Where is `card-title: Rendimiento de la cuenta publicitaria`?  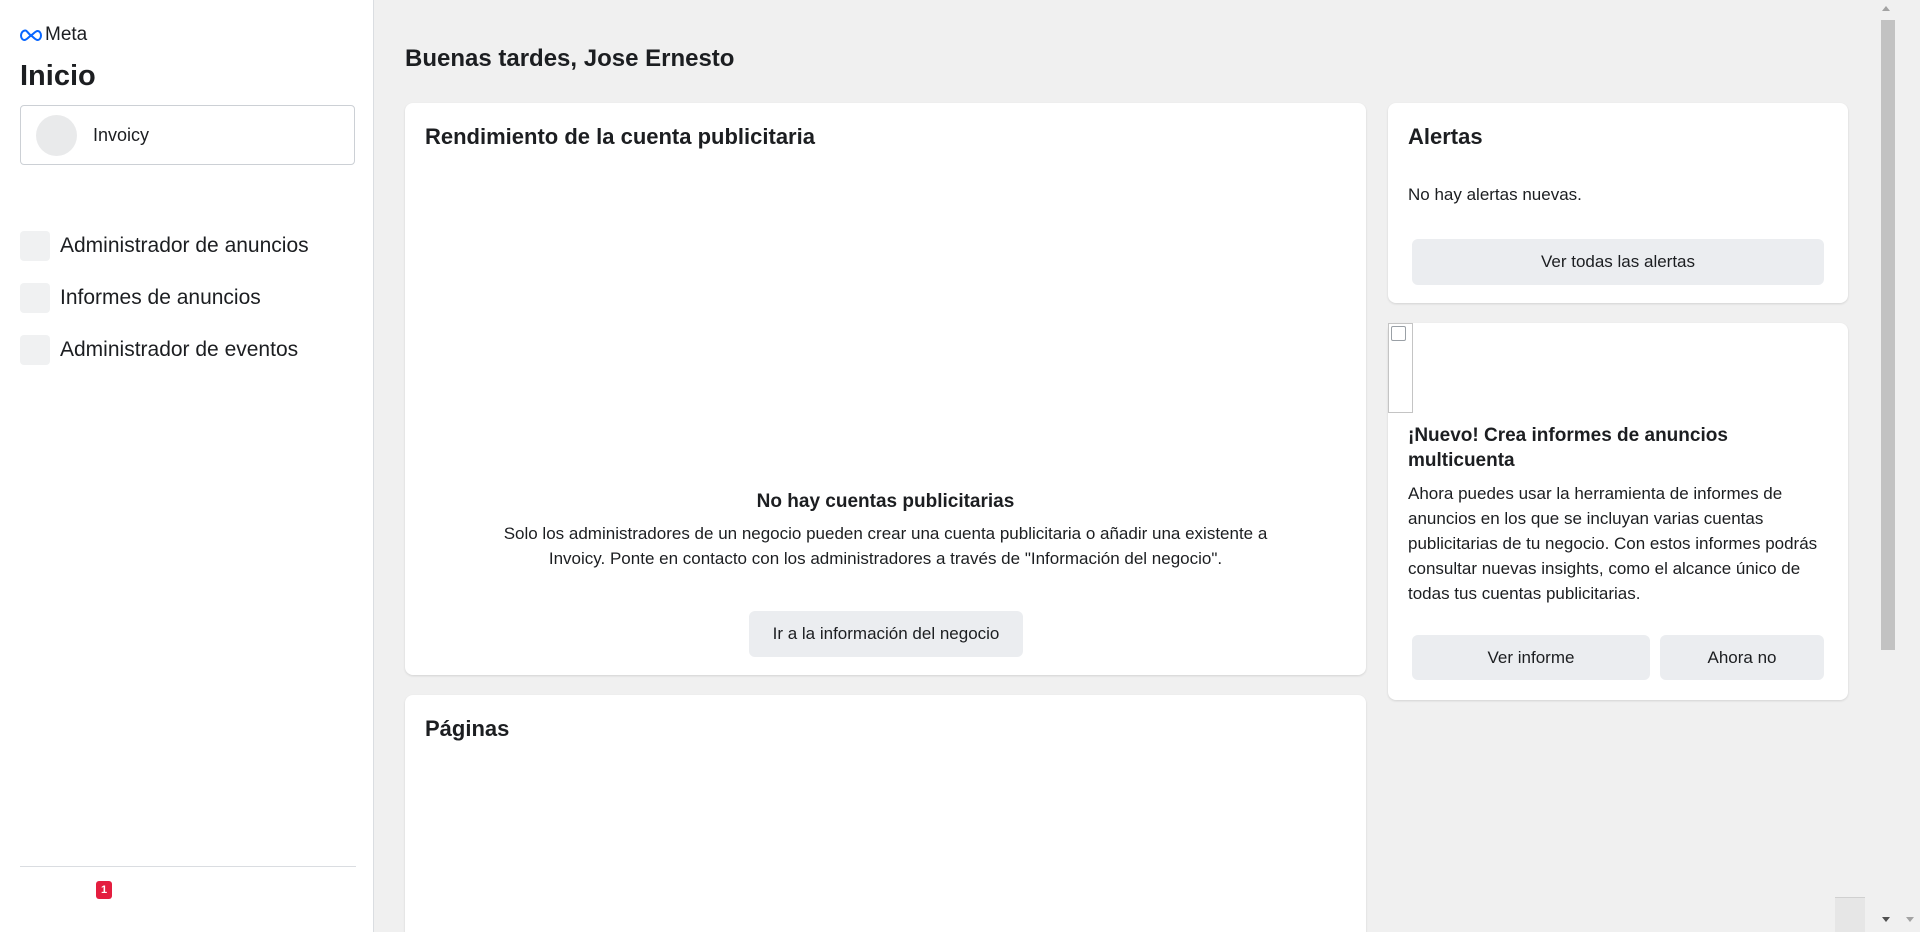
card-title: Rendimiento de la cuenta publicitaria is located at coordinates (620, 136).